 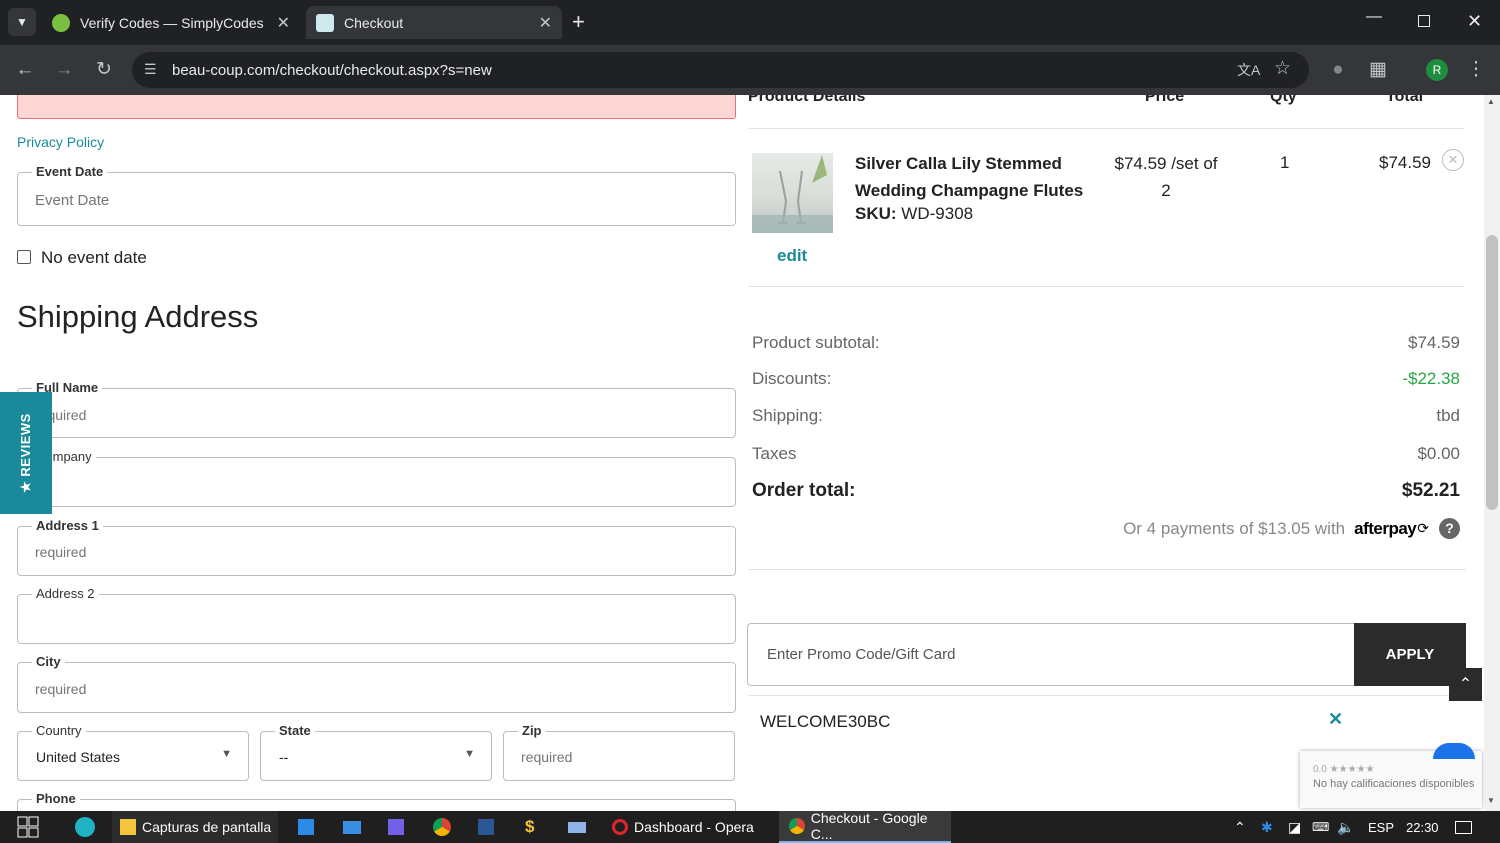 What do you see at coordinates (1267, 827) in the screenshot?
I see `bluetooth-icon: ✱` at bounding box center [1267, 827].